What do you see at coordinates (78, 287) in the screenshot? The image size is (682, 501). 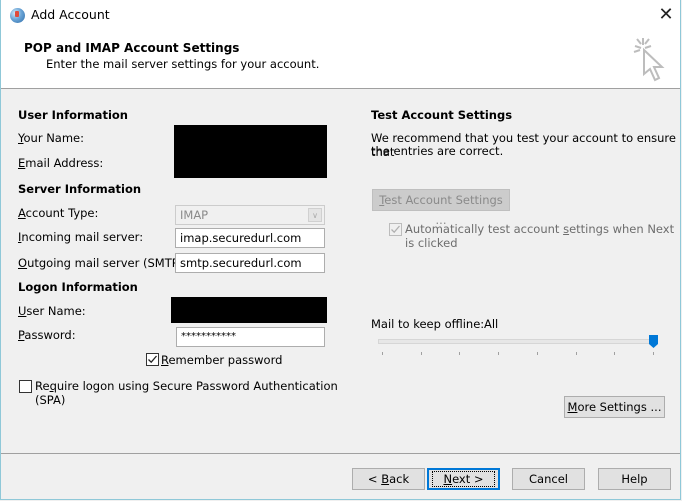 I see `logon-info-heading: Logon Information` at bounding box center [78, 287].